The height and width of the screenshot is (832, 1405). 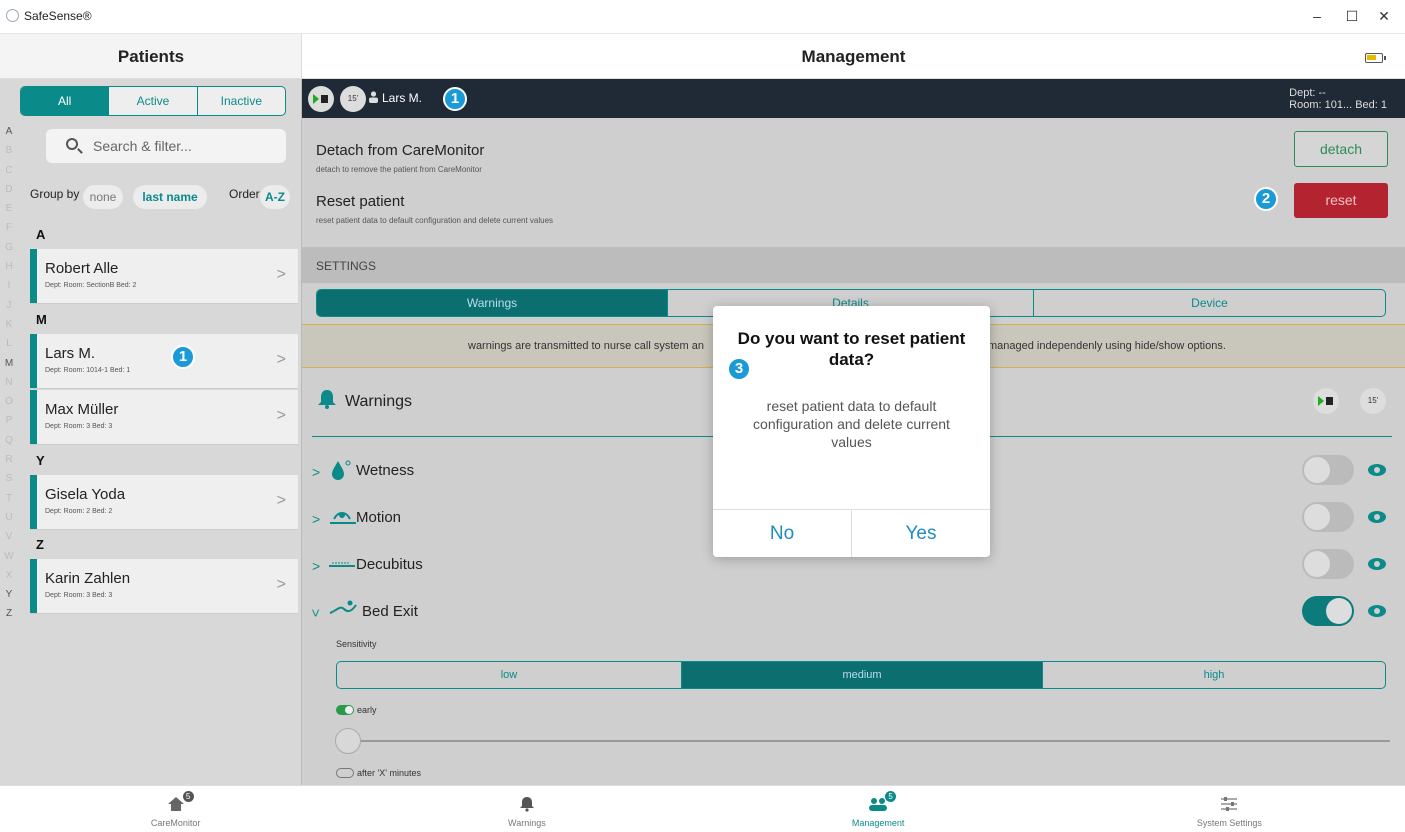 I want to click on title-bar: SafeSense® – ☐ ✕, so click(x=702, y=17).